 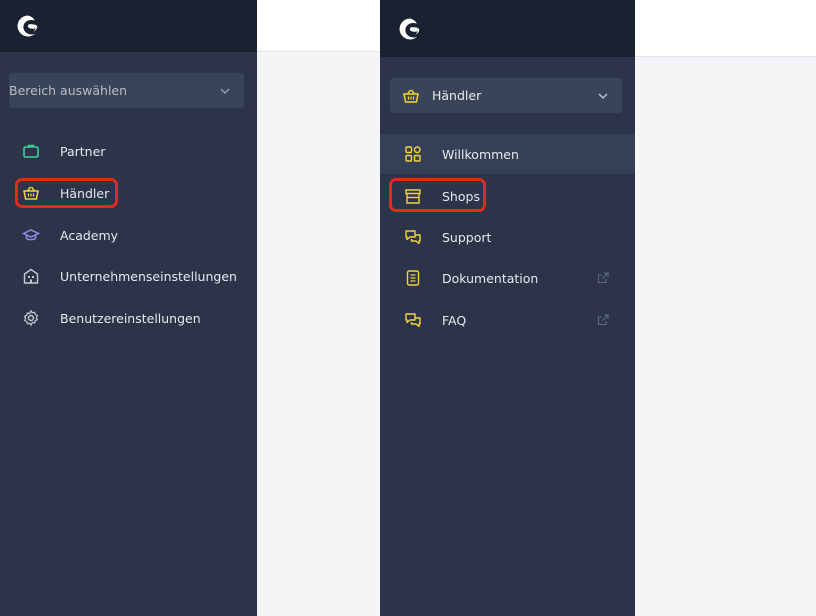 What do you see at coordinates (454, 320) in the screenshot?
I see `nav-item-label: FAQ` at bounding box center [454, 320].